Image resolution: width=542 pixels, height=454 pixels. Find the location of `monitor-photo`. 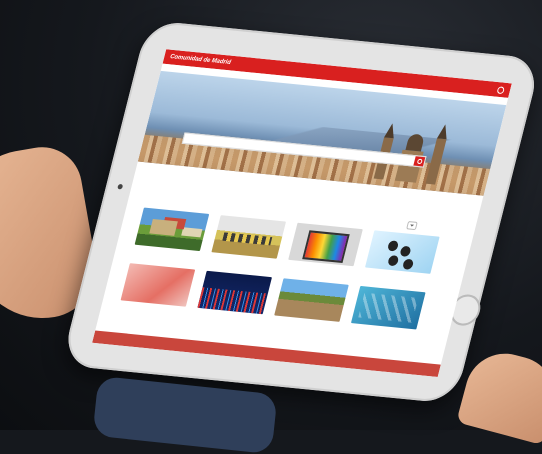

monitor-photo is located at coordinates (325, 245).